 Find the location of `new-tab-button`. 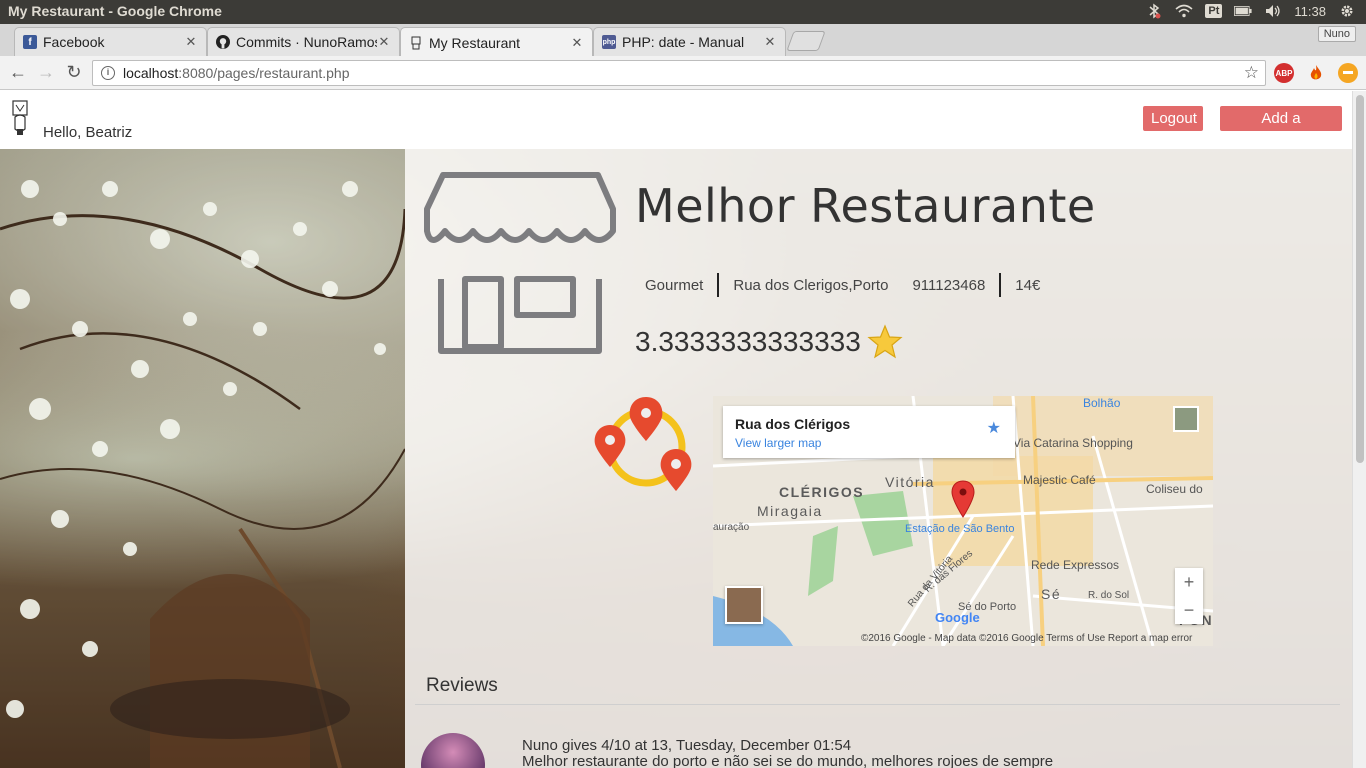

new-tab-button is located at coordinates (806, 41).